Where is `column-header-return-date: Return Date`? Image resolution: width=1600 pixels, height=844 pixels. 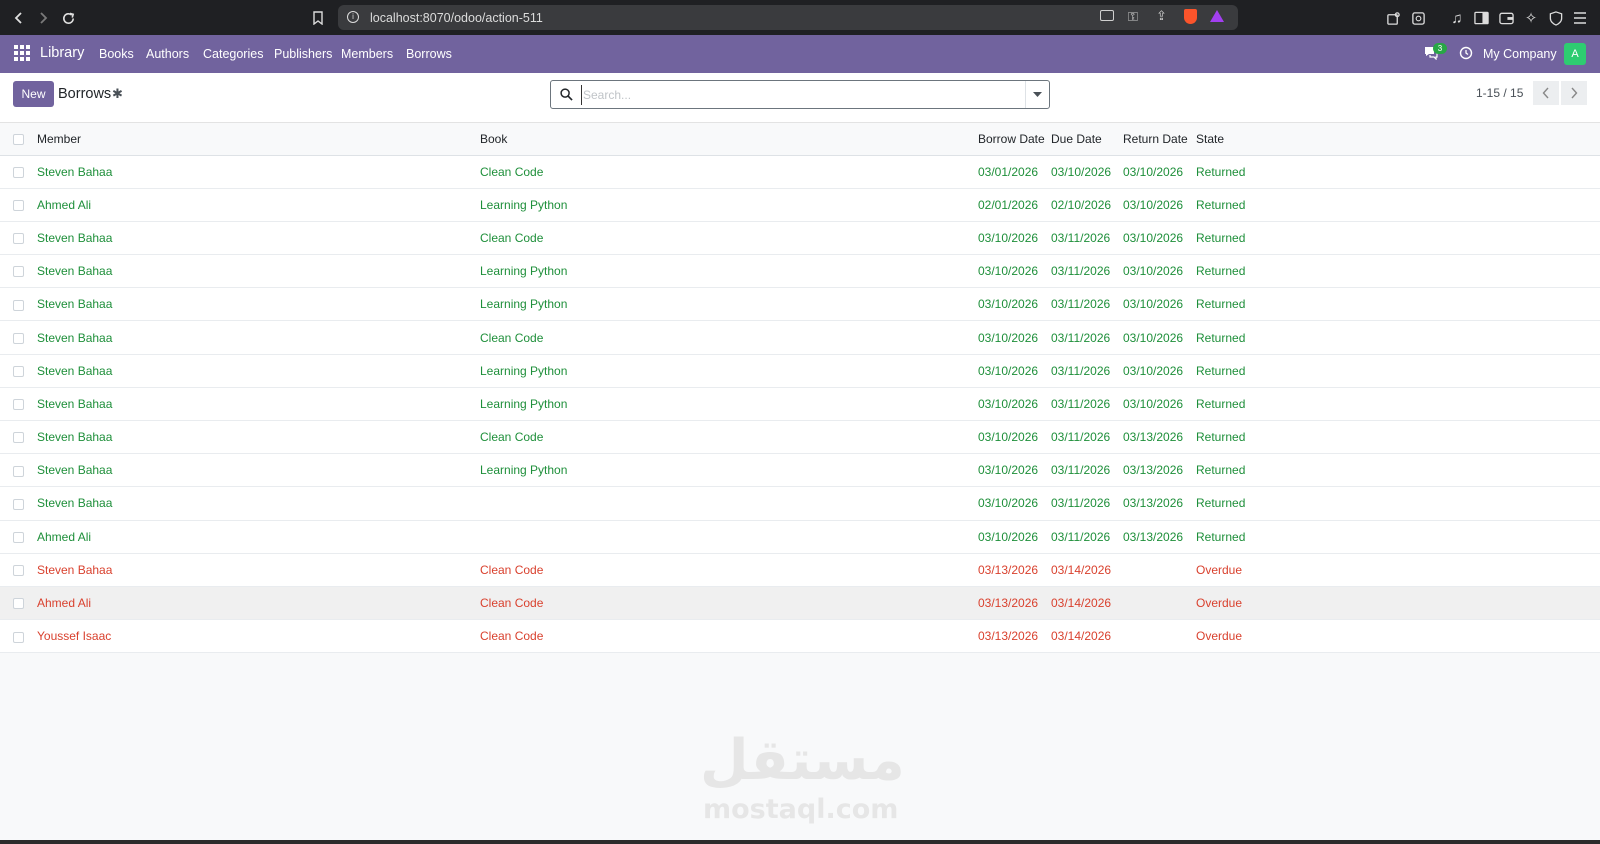
column-header-return-date: Return Date is located at coordinates (1159, 139).